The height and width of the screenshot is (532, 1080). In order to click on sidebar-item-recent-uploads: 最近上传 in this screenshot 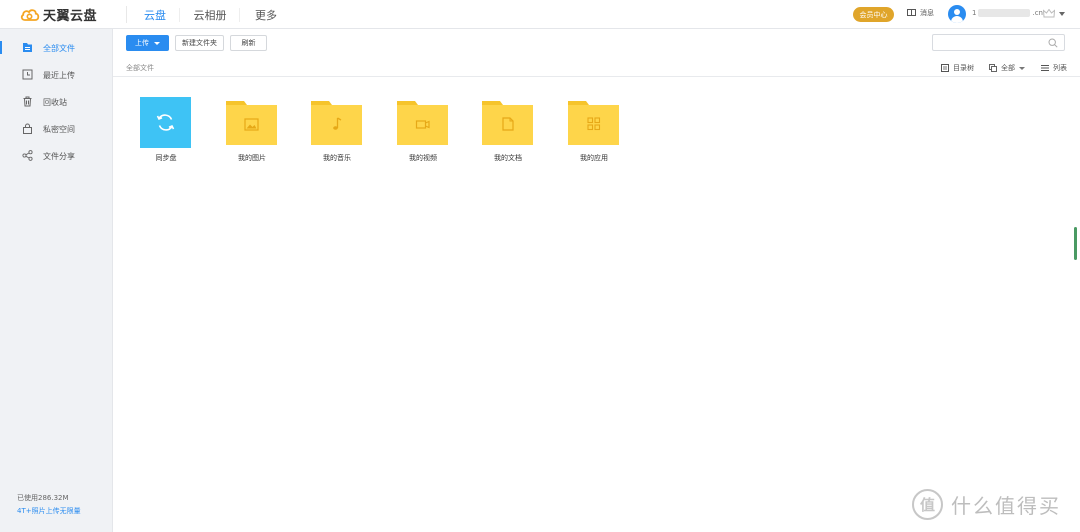, I will do `click(56, 75)`.